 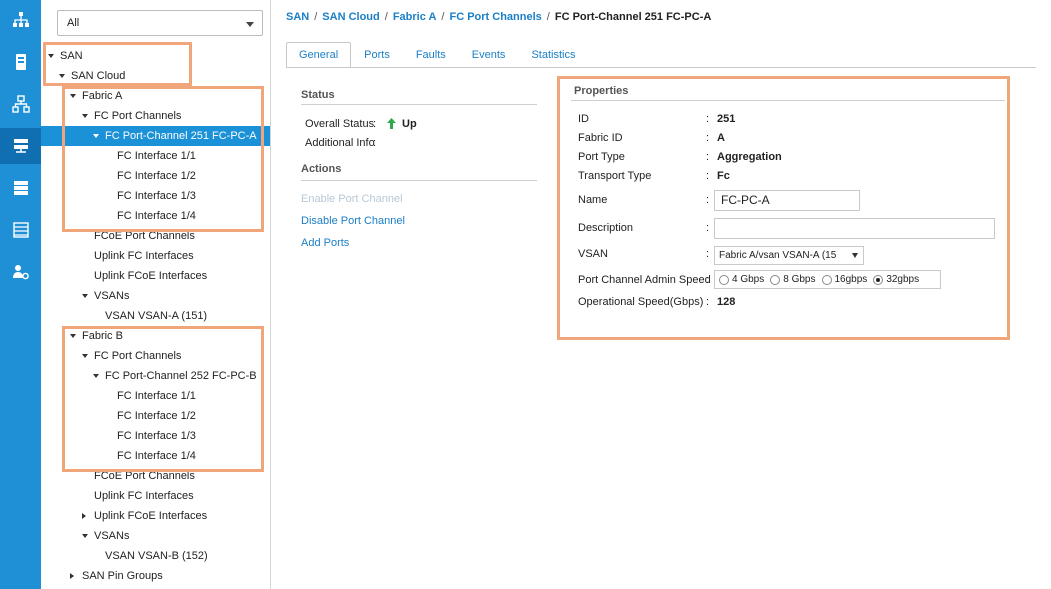 I want to click on status-divider, so click(x=419, y=104).